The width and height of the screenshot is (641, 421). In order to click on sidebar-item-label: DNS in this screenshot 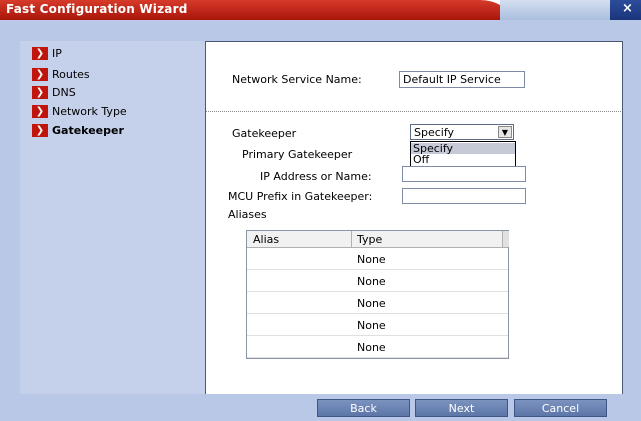, I will do `click(64, 92)`.